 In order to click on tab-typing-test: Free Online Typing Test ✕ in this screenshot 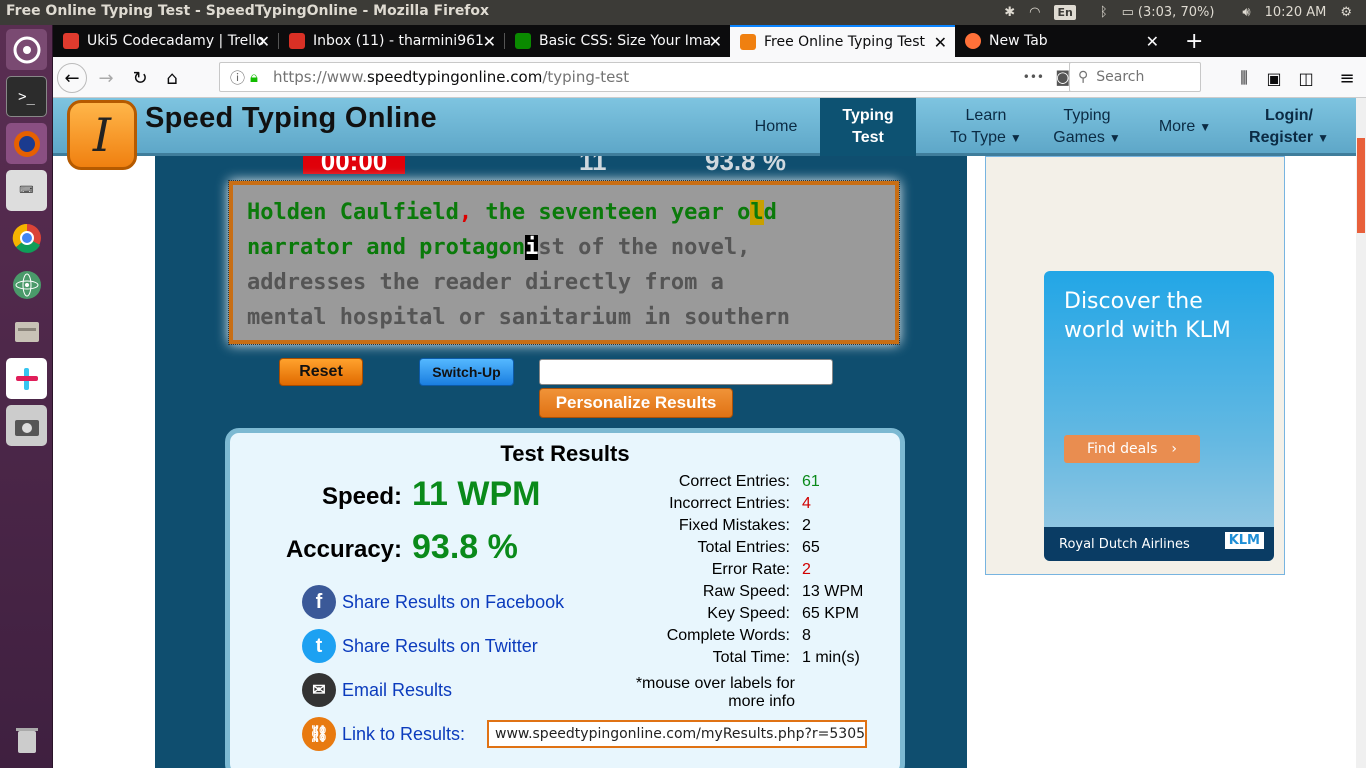, I will do `click(842, 41)`.